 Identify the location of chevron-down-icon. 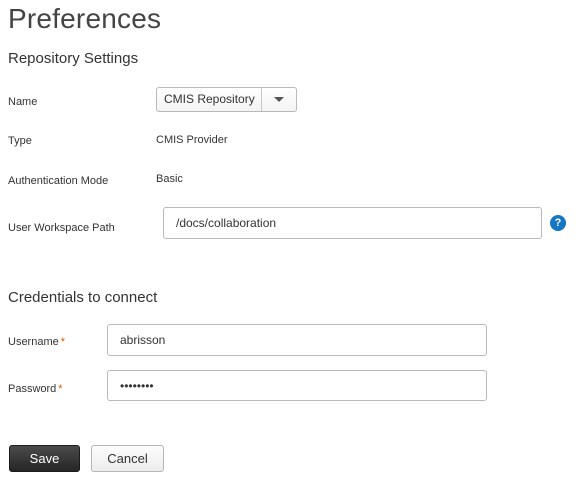
(279, 99).